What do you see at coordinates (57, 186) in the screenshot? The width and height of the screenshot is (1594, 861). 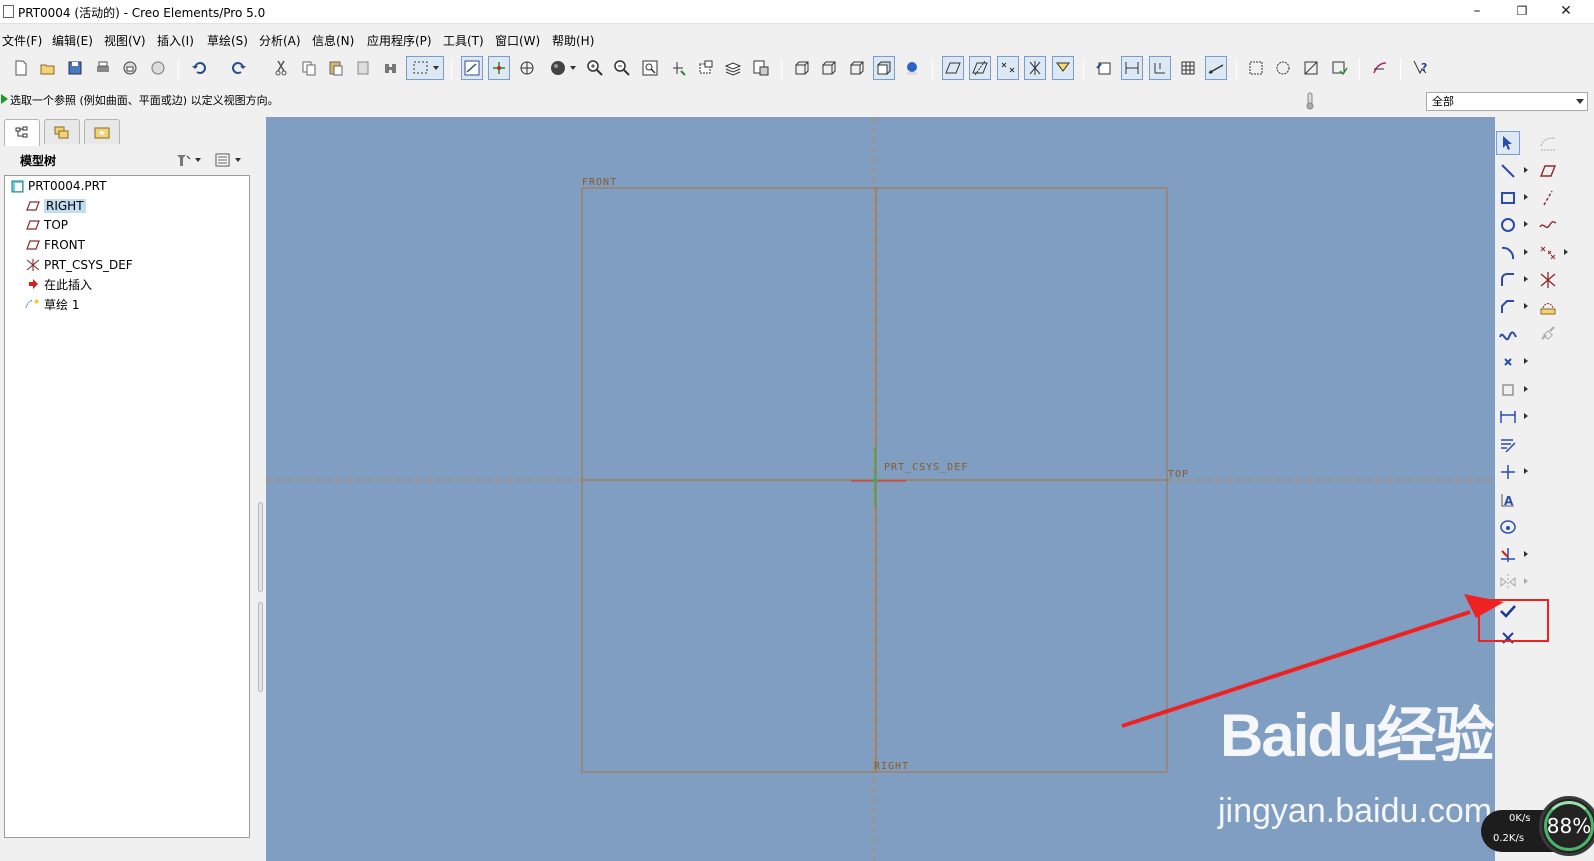 I see `tree-item-part: PRT0004.PRT` at bounding box center [57, 186].